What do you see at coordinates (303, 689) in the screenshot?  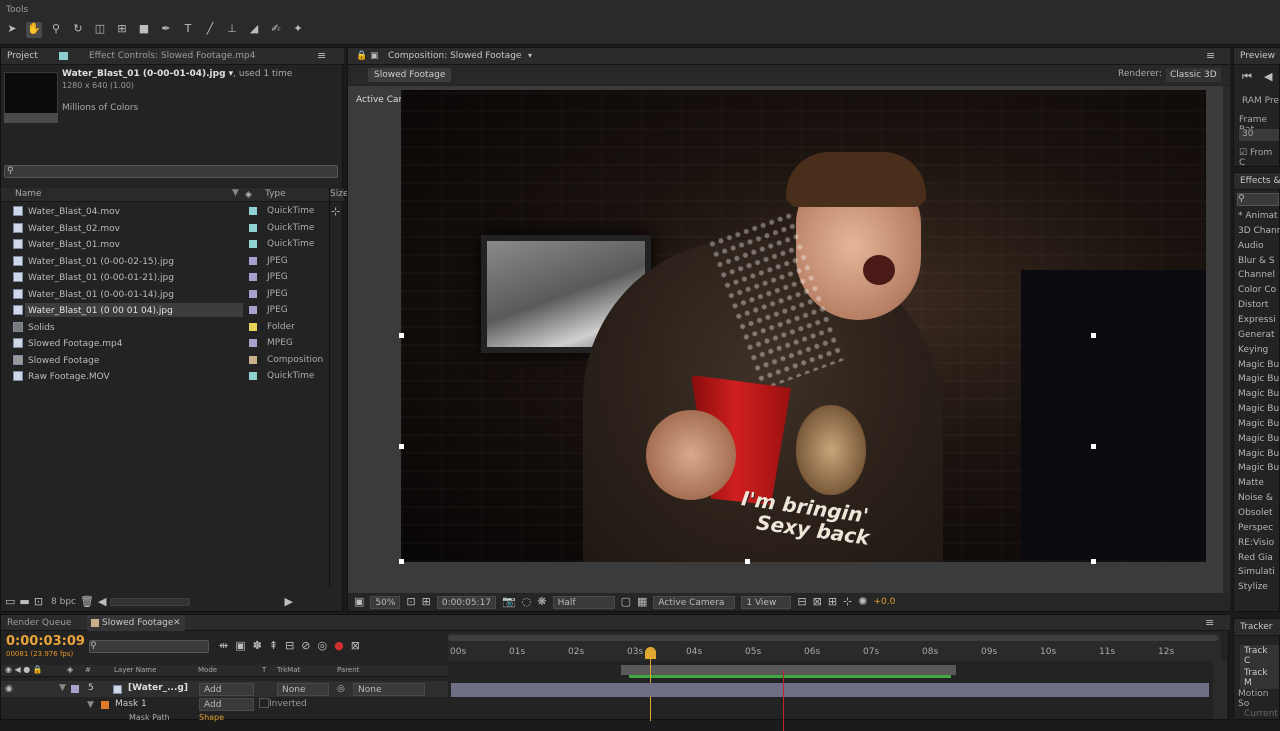 I see `trkmat-dropdown: None` at bounding box center [303, 689].